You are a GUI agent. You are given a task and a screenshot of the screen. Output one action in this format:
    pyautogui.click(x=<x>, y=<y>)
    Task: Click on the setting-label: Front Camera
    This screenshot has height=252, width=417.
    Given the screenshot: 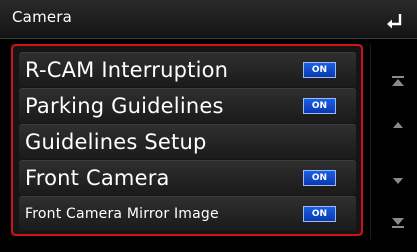 What is the action you would take?
    pyautogui.click(x=97, y=178)
    